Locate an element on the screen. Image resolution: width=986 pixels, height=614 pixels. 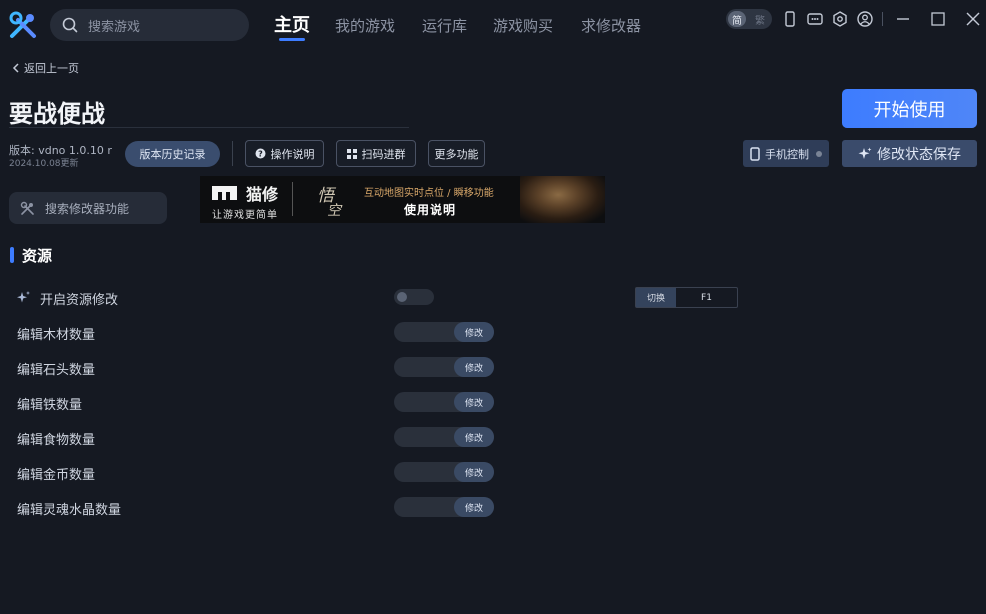
back-link: 返回上一页 is located at coordinates (45, 68).